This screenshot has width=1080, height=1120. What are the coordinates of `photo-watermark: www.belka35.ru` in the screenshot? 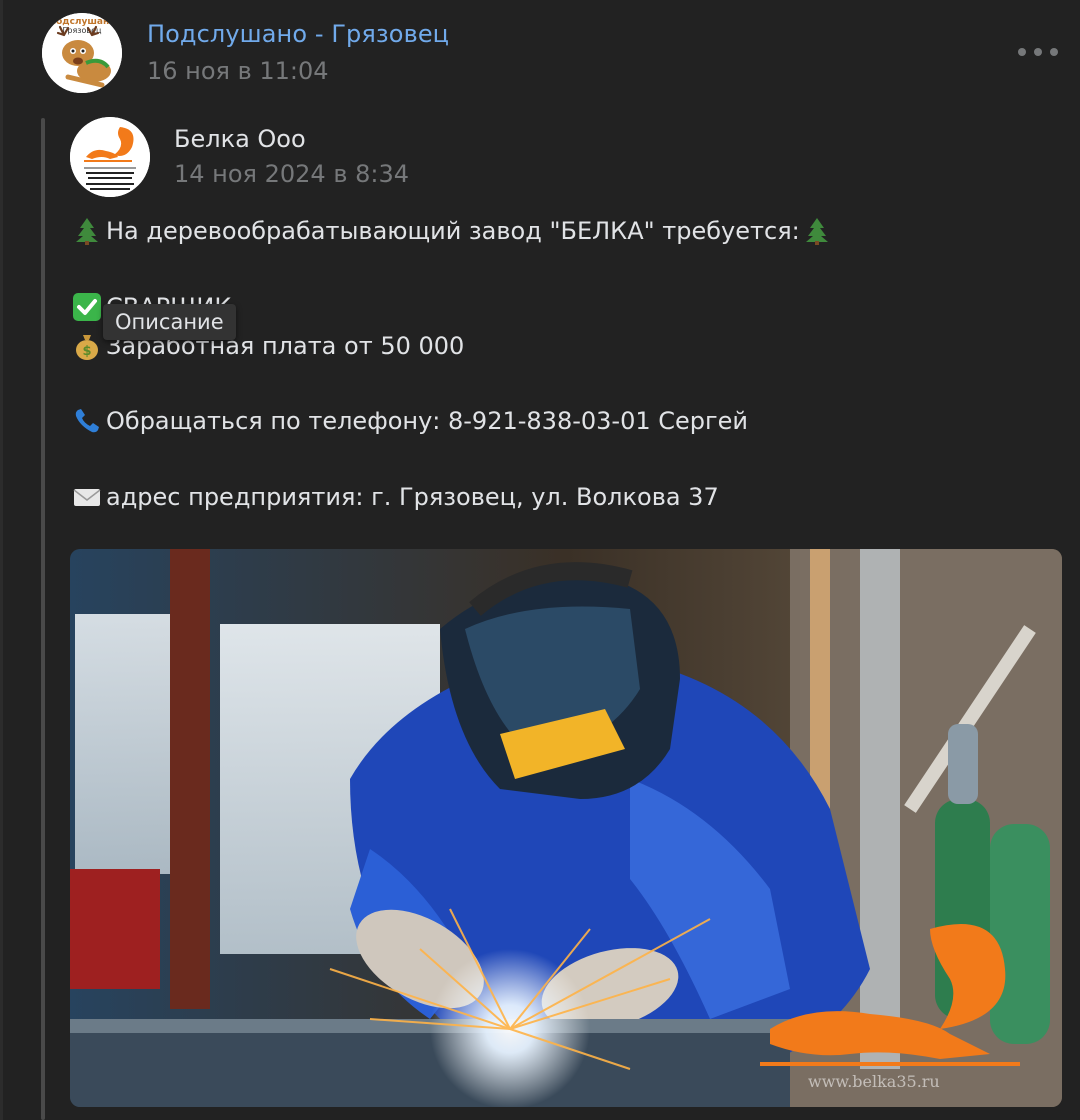 It's located at (874, 1081).